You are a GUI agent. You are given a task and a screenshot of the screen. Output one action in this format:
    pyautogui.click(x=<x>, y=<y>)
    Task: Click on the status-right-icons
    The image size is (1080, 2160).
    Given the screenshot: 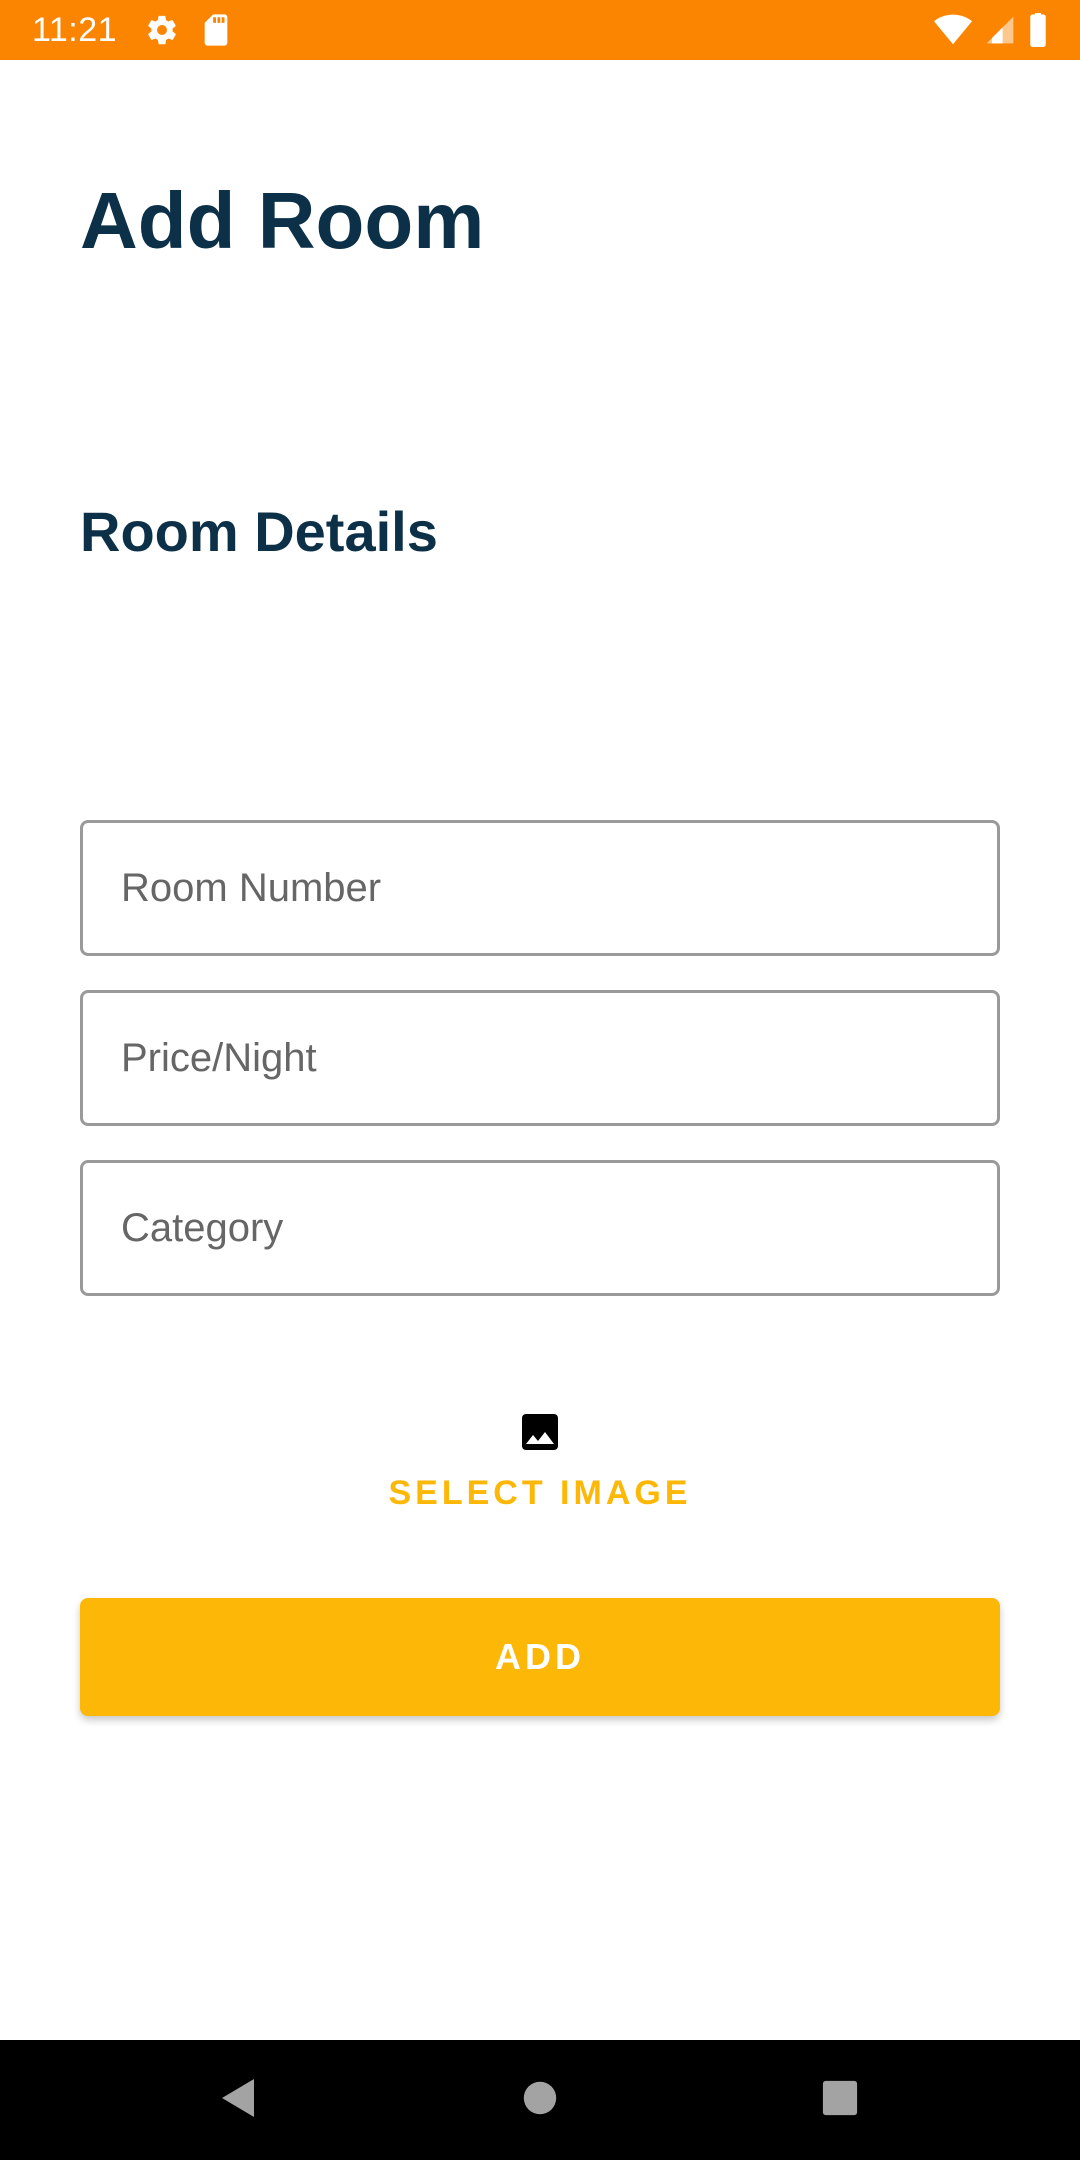 What is the action you would take?
    pyautogui.click(x=991, y=30)
    